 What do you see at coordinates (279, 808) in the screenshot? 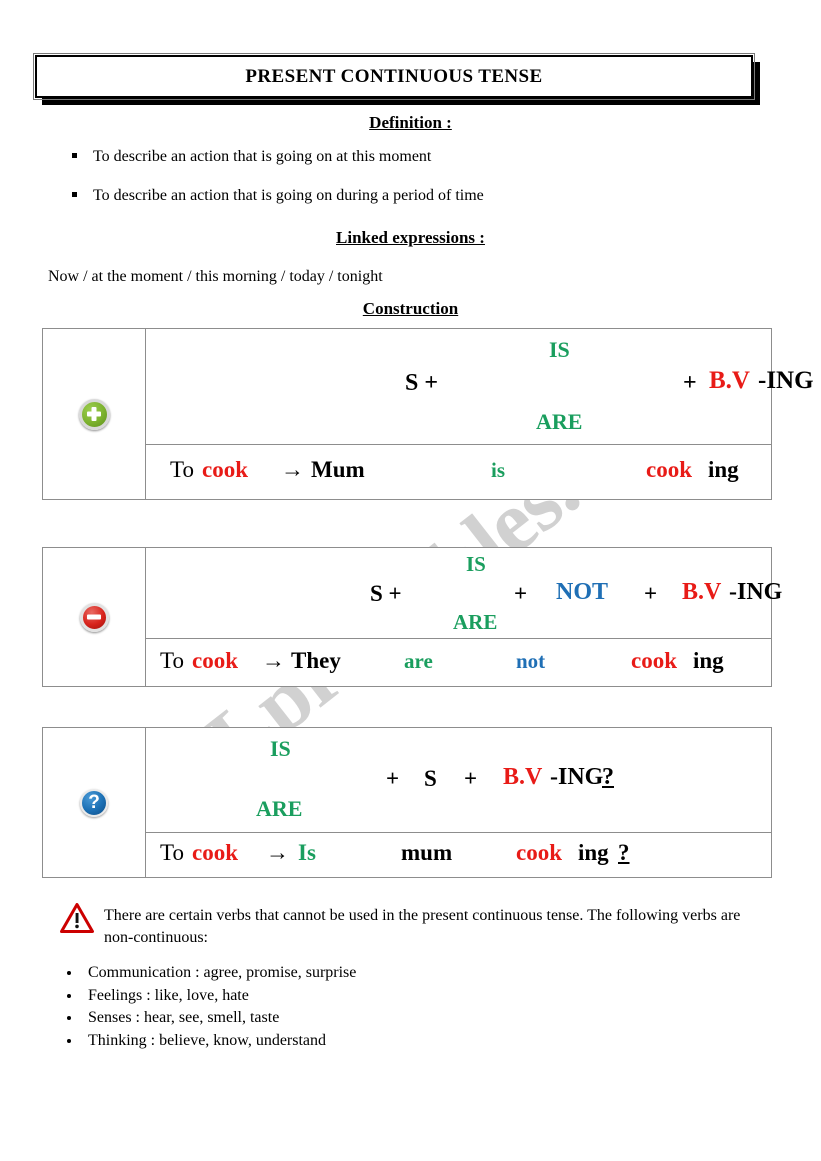
I see `interrogative-aux-bottom: ARE` at bounding box center [279, 808].